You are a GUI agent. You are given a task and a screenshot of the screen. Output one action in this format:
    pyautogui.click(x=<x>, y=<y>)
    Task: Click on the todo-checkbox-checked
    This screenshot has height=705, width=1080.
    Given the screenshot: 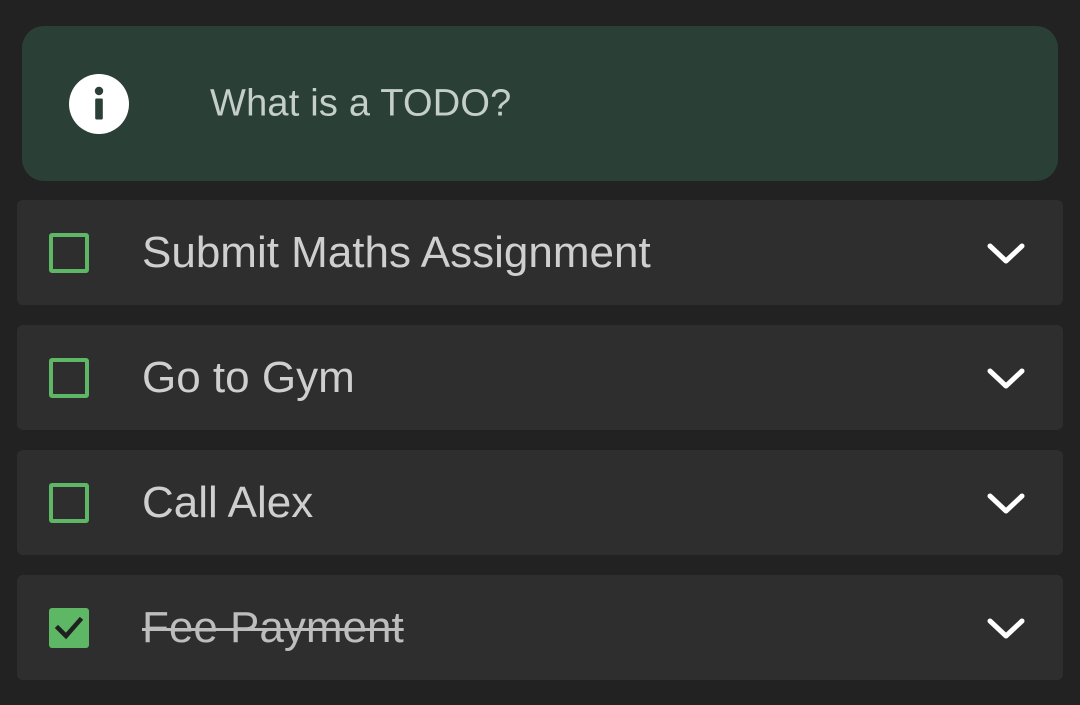 What is the action you would take?
    pyautogui.click(x=69, y=627)
    